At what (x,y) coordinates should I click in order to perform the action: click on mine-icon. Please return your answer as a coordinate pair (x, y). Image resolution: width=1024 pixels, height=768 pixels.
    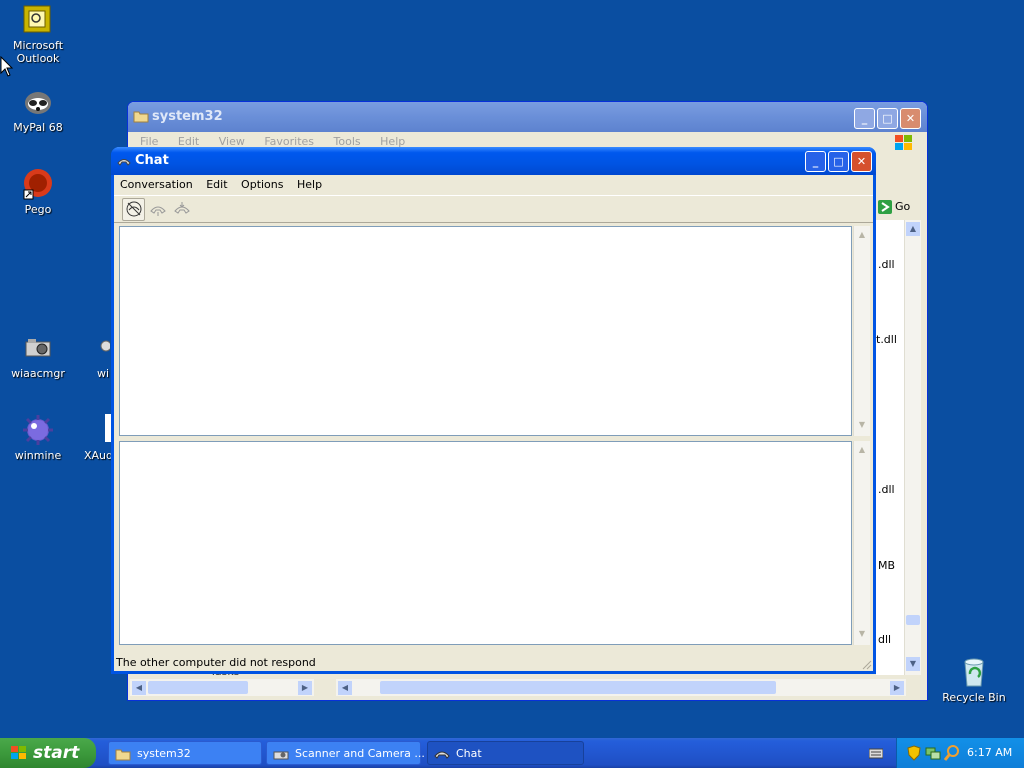
    Looking at the image, I should click on (38, 430).